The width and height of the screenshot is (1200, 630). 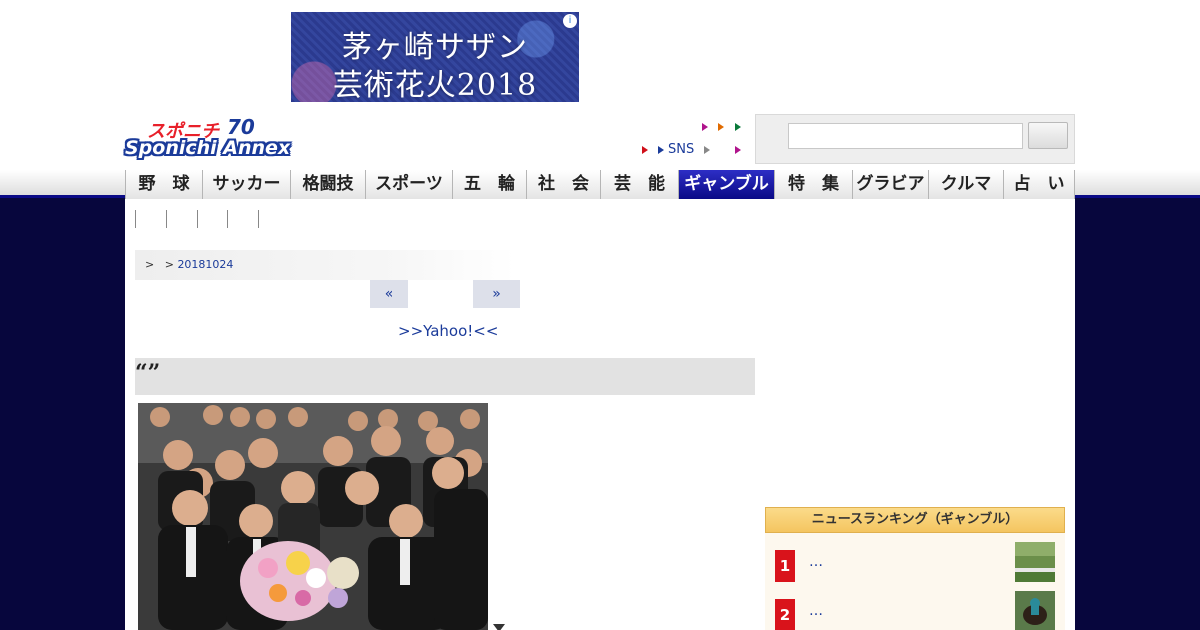 I want to click on nav-item-gravure: グラビア, so click(x=890, y=184).